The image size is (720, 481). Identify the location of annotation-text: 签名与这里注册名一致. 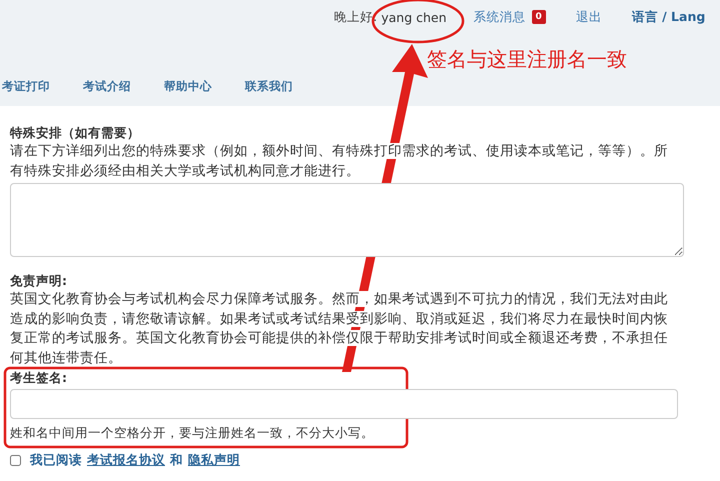
(527, 59).